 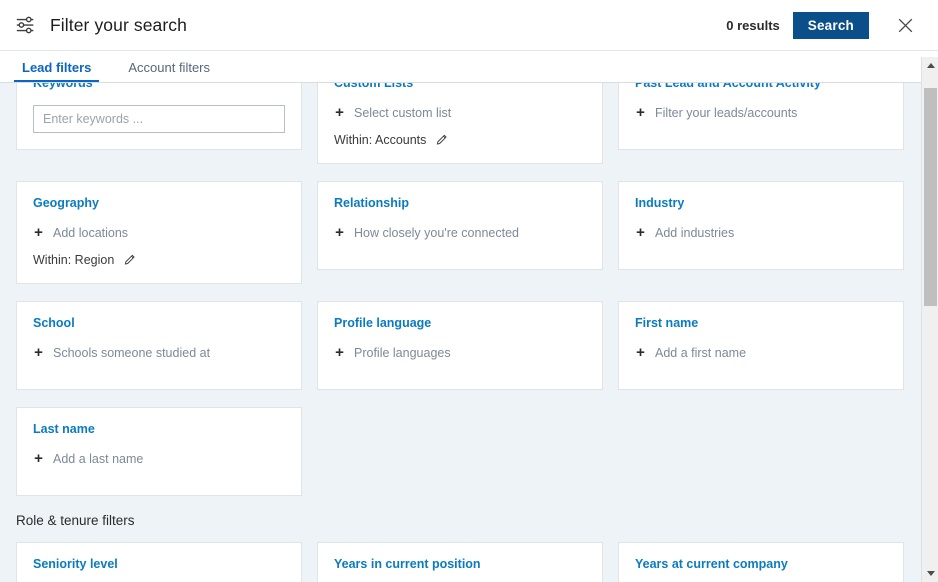 I want to click on tab-lead-filters: Lead filters, so click(x=57, y=71).